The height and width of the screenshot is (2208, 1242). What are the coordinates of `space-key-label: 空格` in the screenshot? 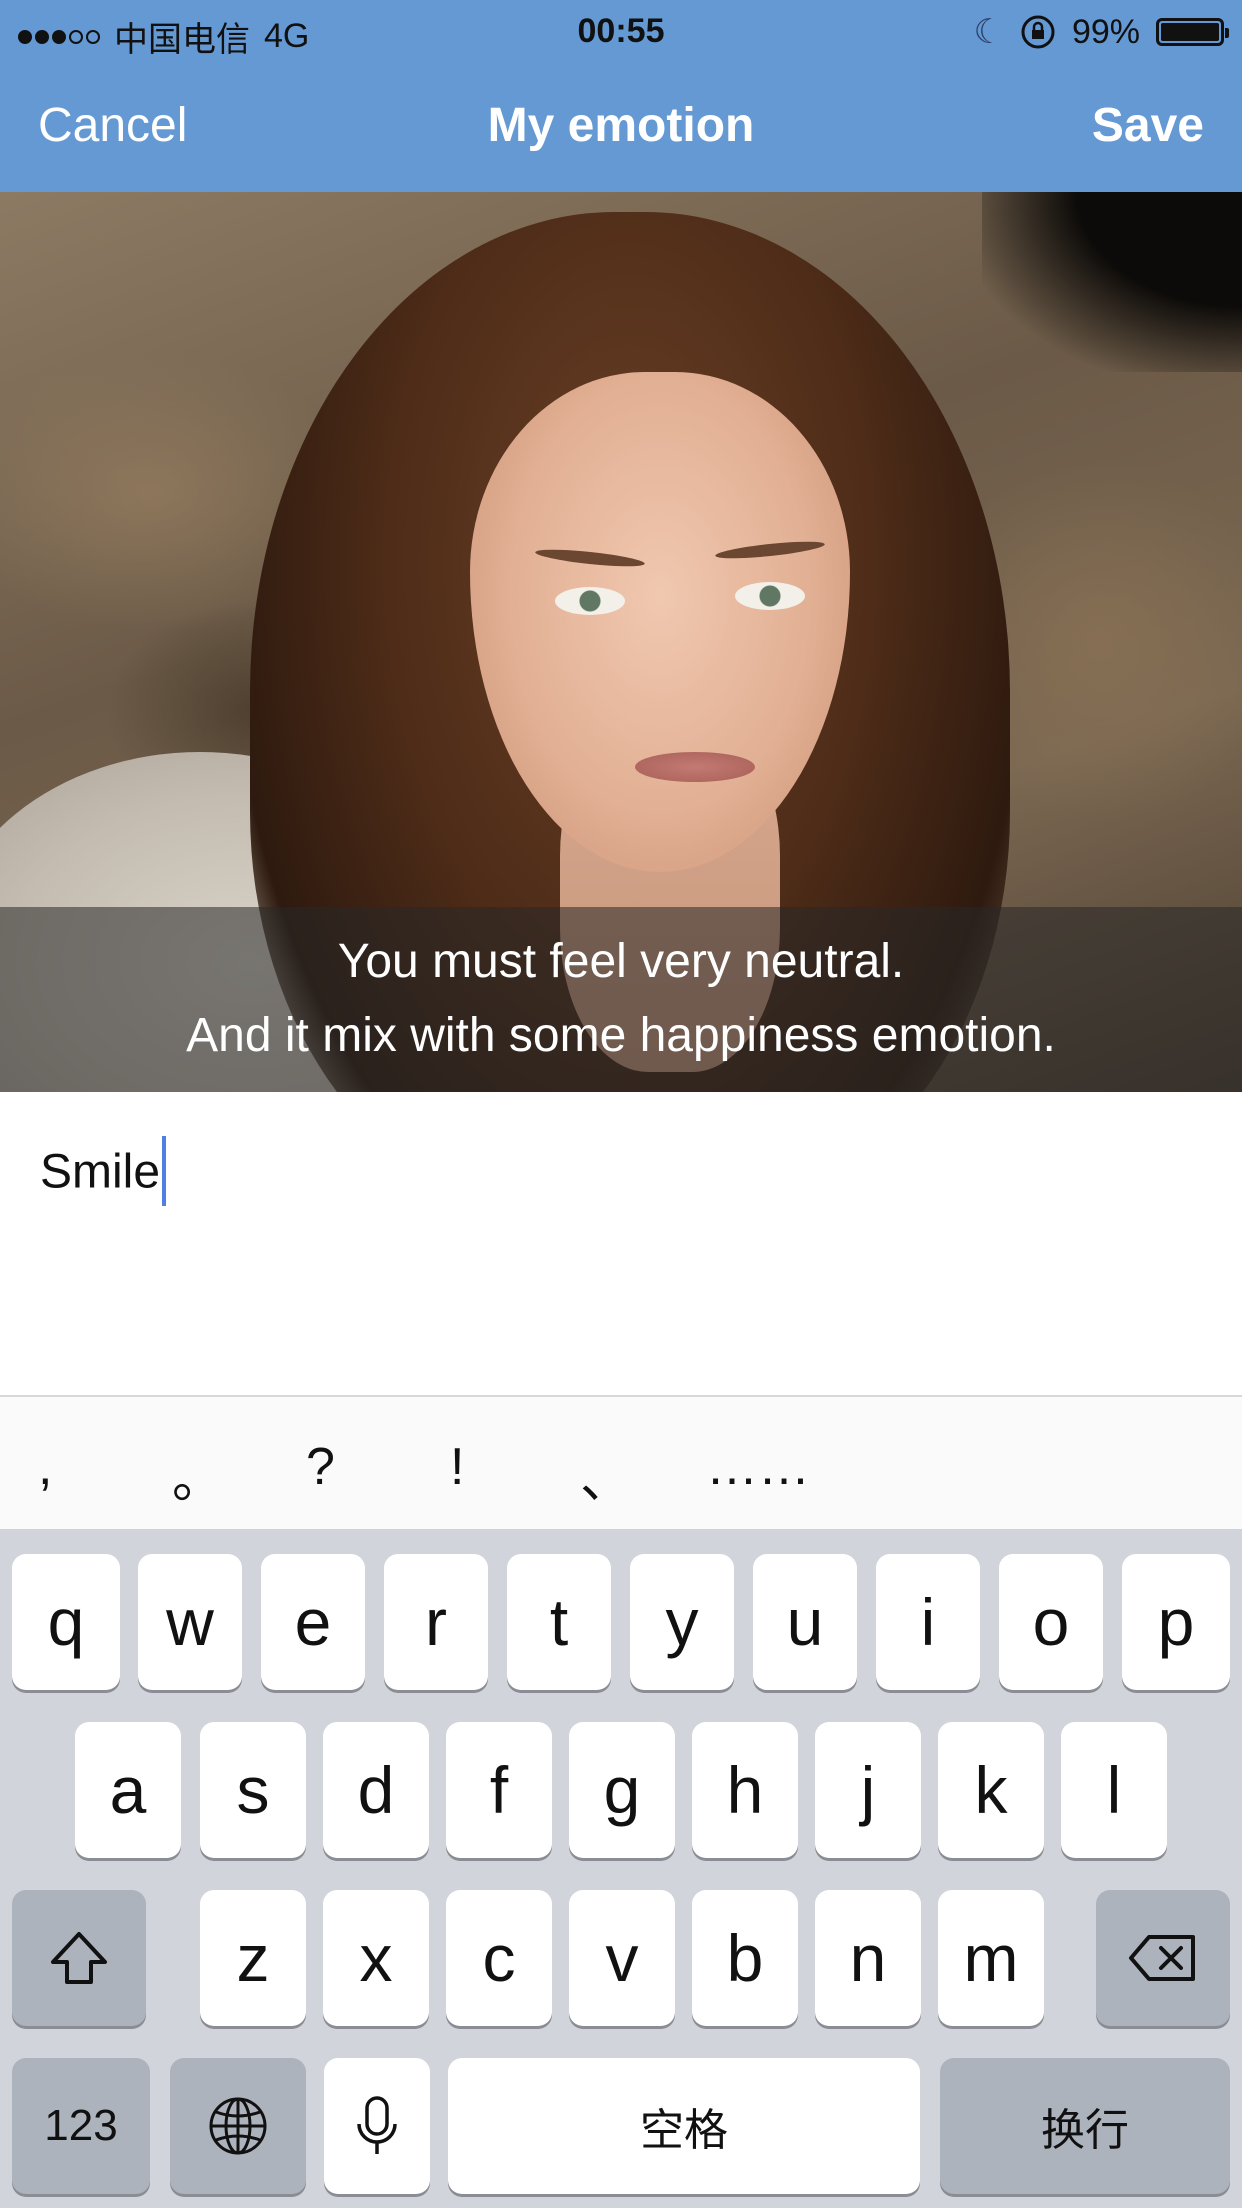 It's located at (684, 2130).